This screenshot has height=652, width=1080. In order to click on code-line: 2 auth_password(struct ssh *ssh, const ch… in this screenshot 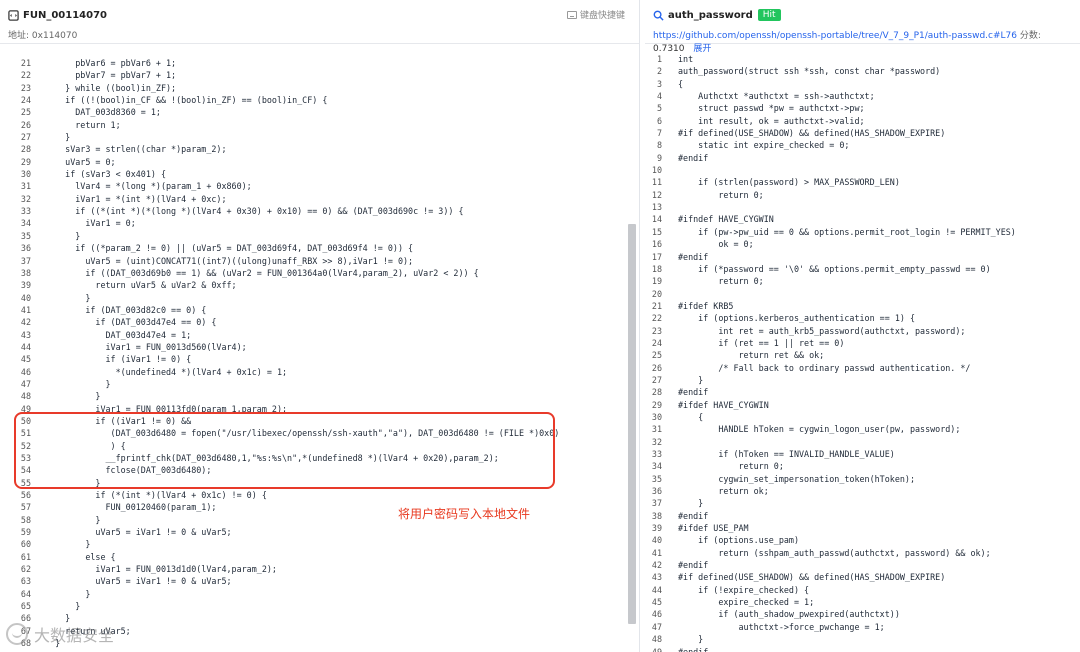, I will do `click(862, 71)`.